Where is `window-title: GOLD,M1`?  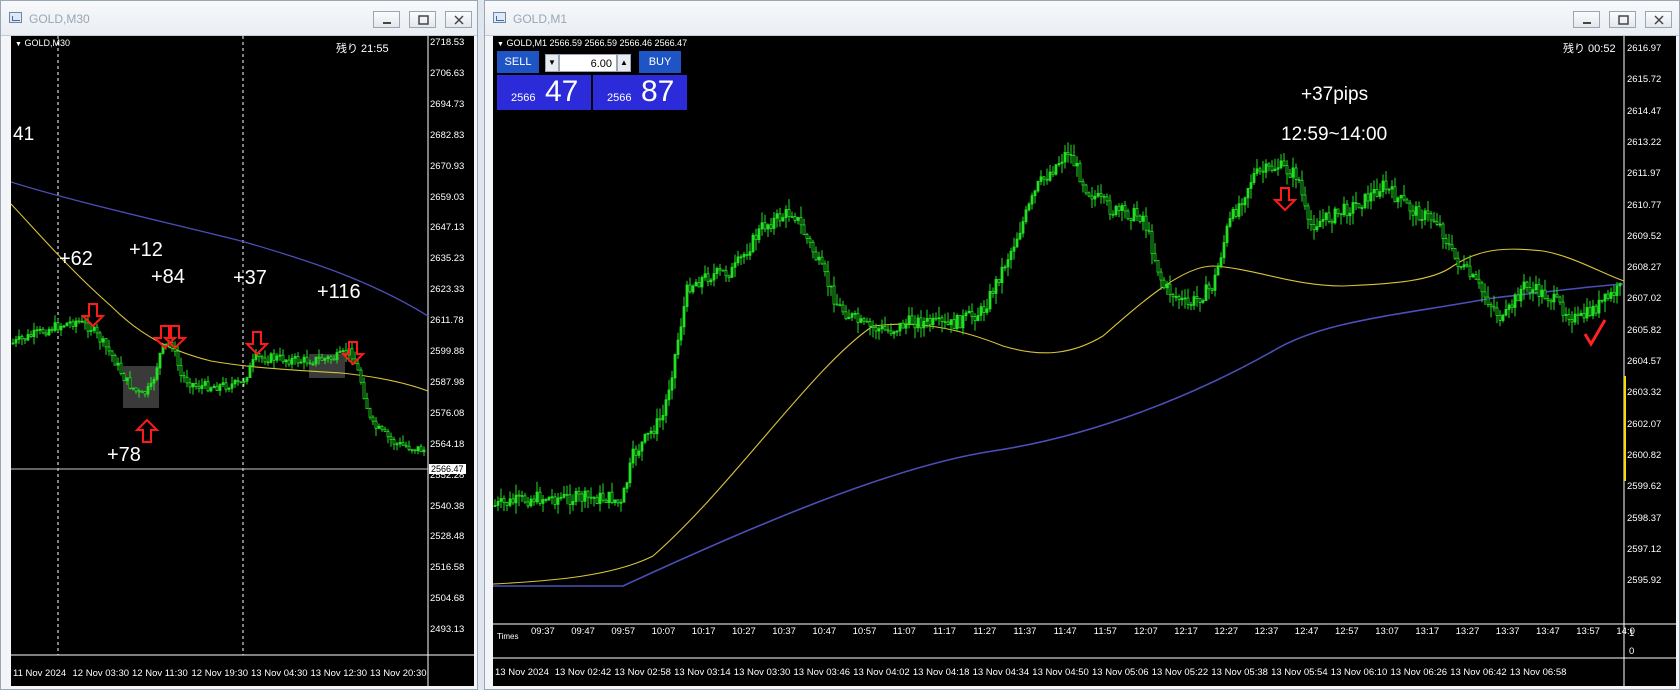 window-title: GOLD,M1 is located at coordinates (540, 19).